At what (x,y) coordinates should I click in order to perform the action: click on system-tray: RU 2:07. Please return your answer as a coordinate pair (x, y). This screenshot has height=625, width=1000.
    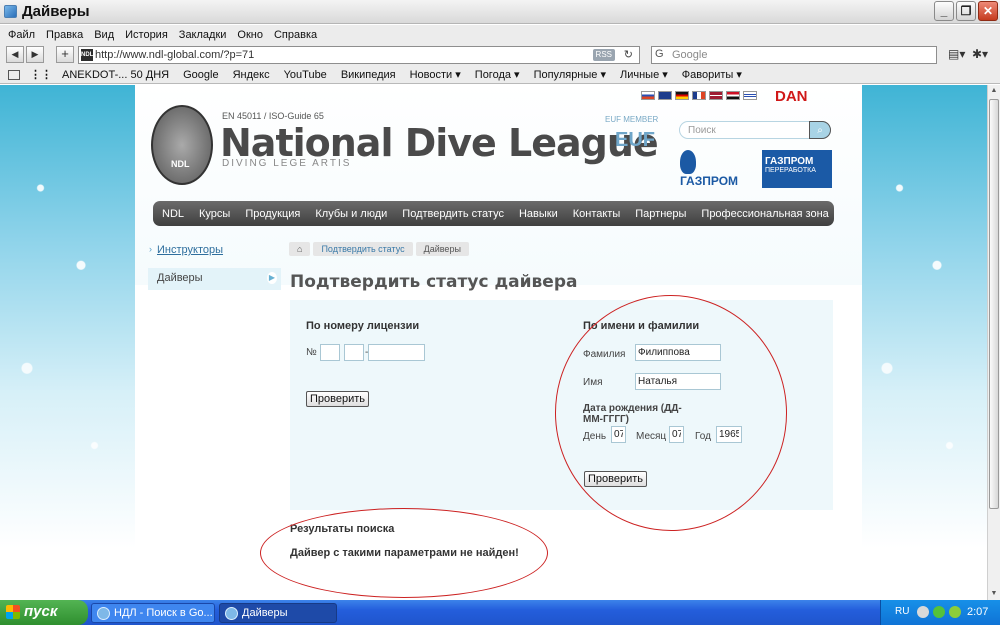
    Looking at the image, I should click on (940, 612).